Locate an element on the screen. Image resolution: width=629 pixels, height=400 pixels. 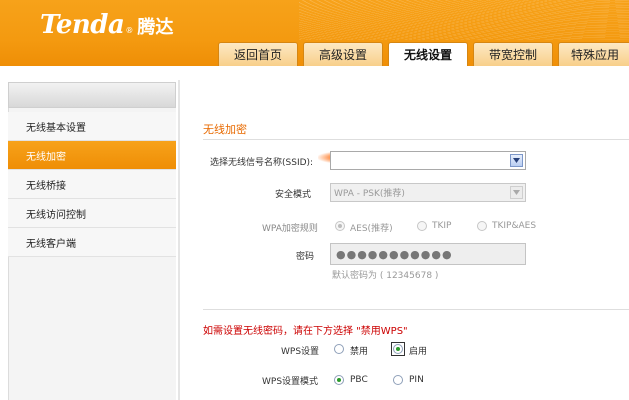
wps-disable-radio is located at coordinates (339, 349).